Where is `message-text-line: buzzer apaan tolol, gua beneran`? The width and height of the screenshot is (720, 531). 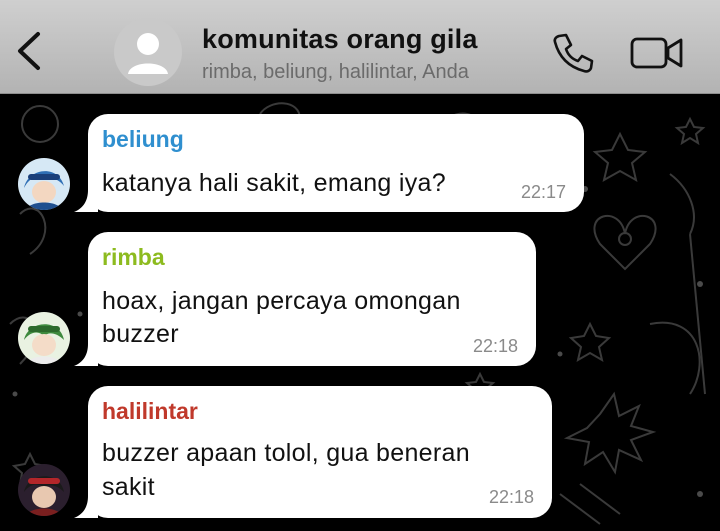 message-text-line: buzzer apaan tolol, gua beneran is located at coordinates (286, 453).